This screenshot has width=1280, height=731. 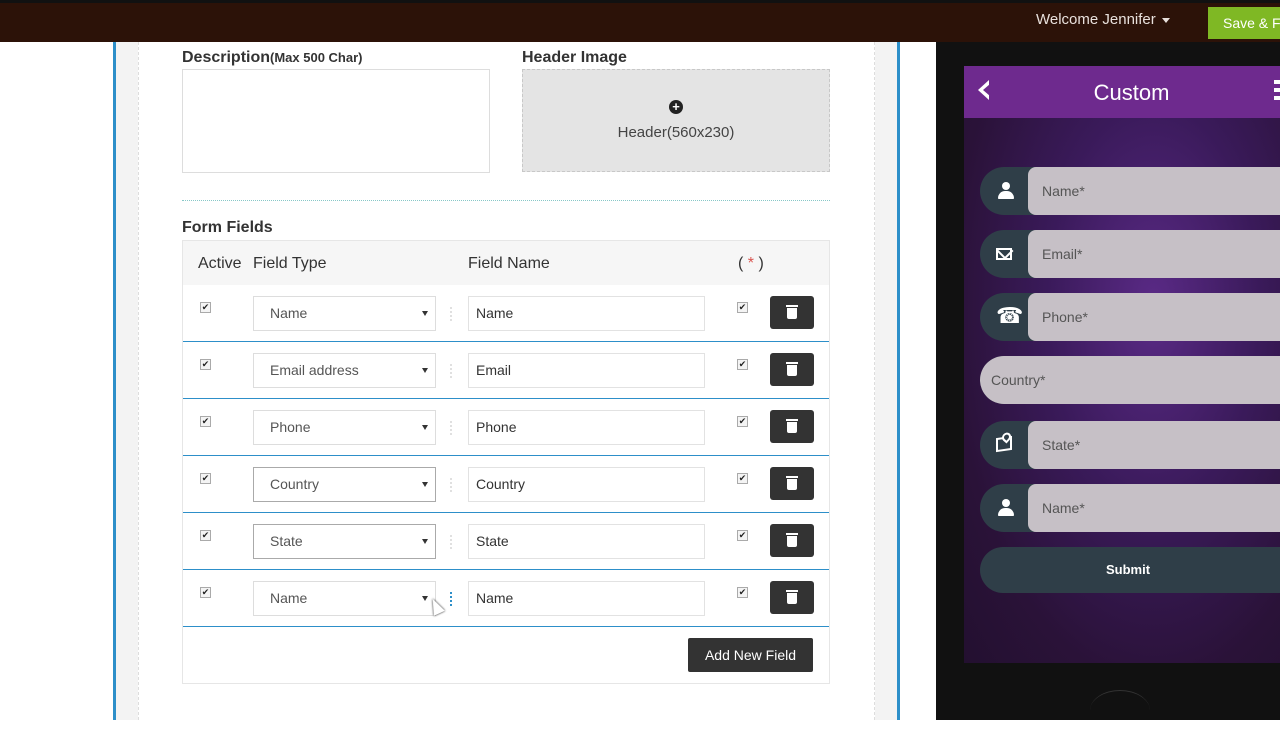 I want to click on add-new-field-button: Add New Field, so click(x=750, y=655).